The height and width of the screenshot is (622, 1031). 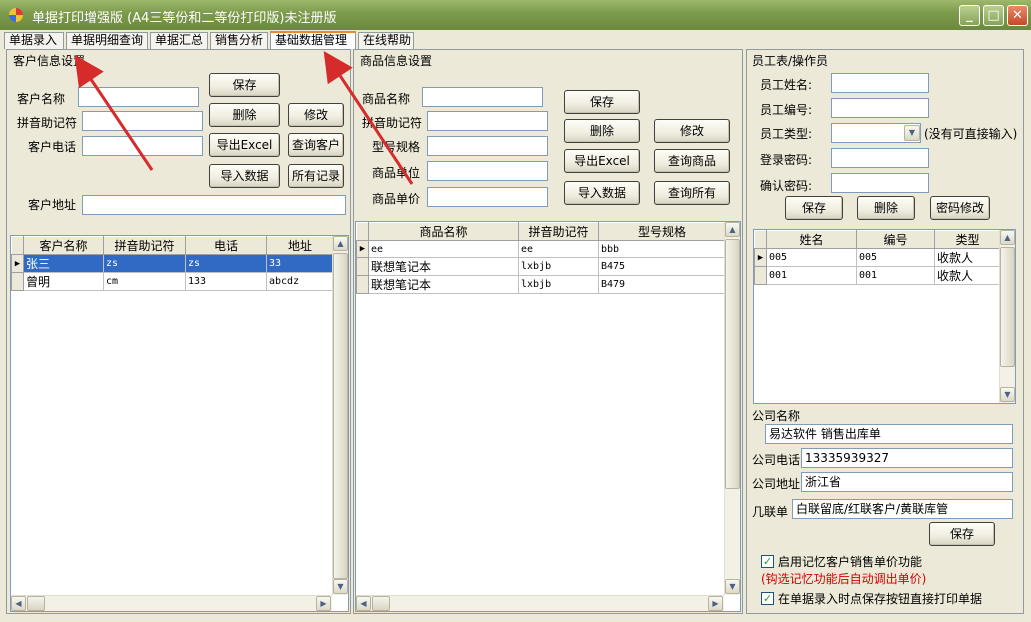 What do you see at coordinates (142, 146) in the screenshot?
I see `customer-phone-input` at bounding box center [142, 146].